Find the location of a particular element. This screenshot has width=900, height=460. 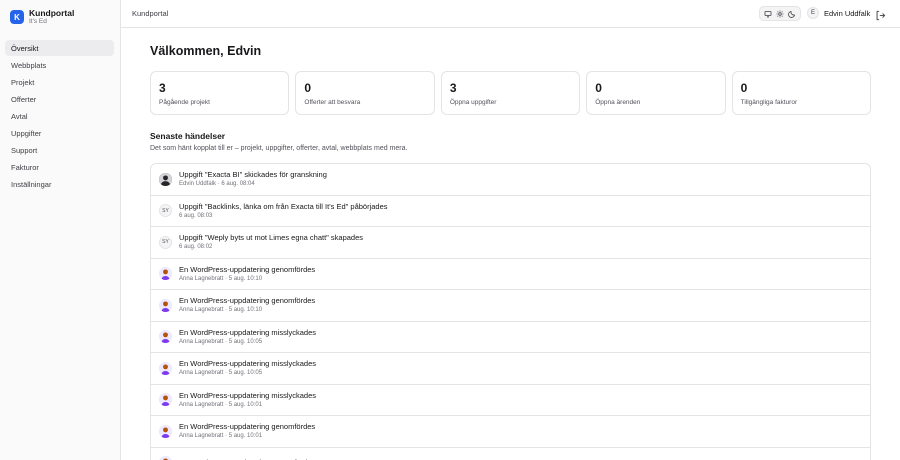

event-meta: Edvin Uddfalk · 6 aug. 08:04 is located at coordinates (217, 184).